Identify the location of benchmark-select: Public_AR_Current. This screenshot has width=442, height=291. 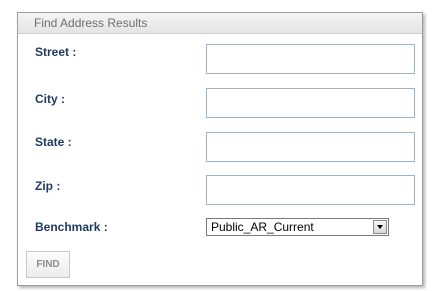
(297, 227).